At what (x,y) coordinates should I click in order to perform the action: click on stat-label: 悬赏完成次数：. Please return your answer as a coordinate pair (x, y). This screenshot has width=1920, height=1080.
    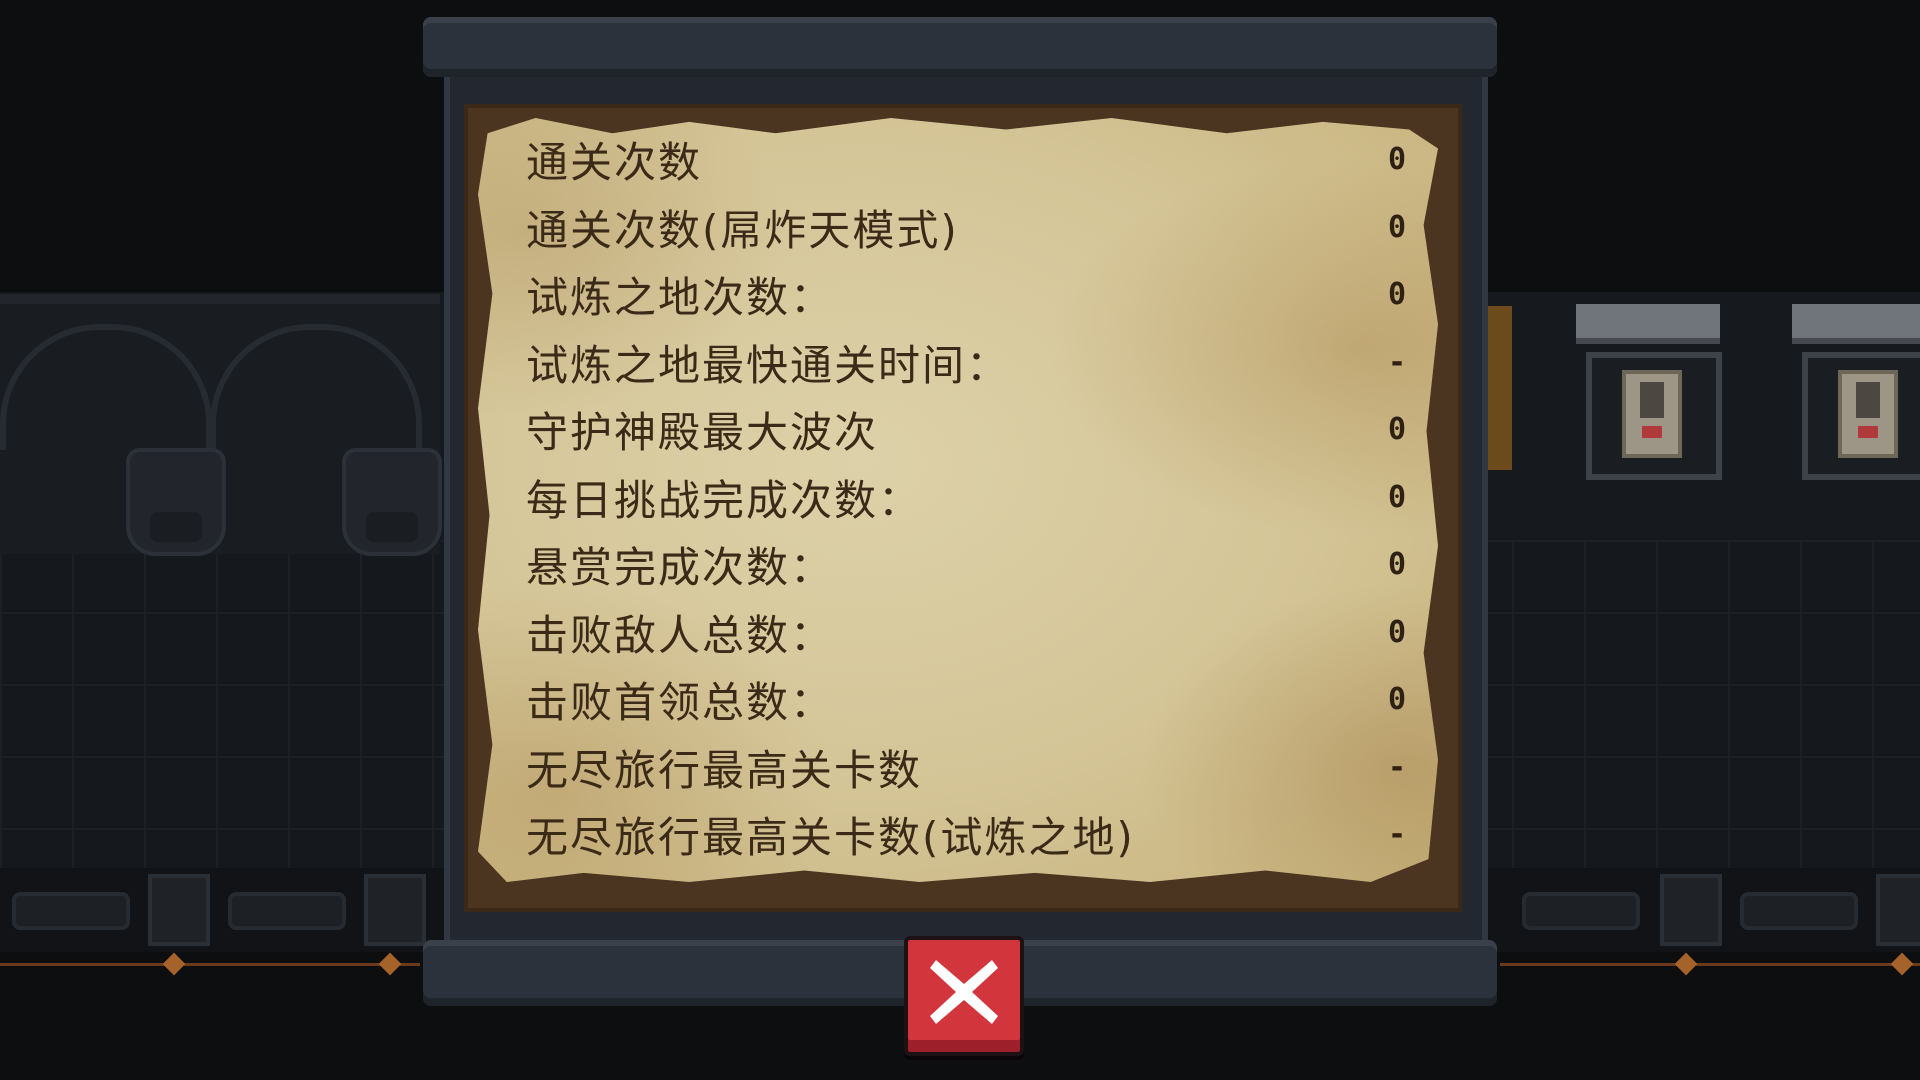
    Looking at the image, I should click on (680, 568).